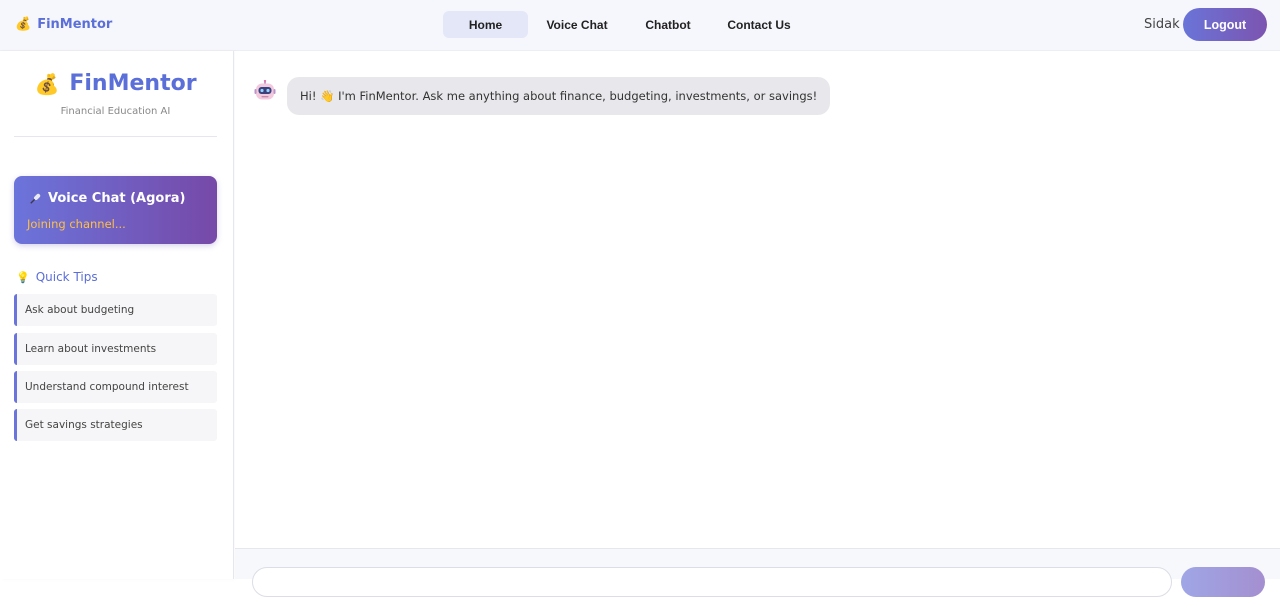 The height and width of the screenshot is (597, 1280). Describe the element at coordinates (117, 198) in the screenshot. I see `voice-card-title: Voice Chat (Agora)` at that location.